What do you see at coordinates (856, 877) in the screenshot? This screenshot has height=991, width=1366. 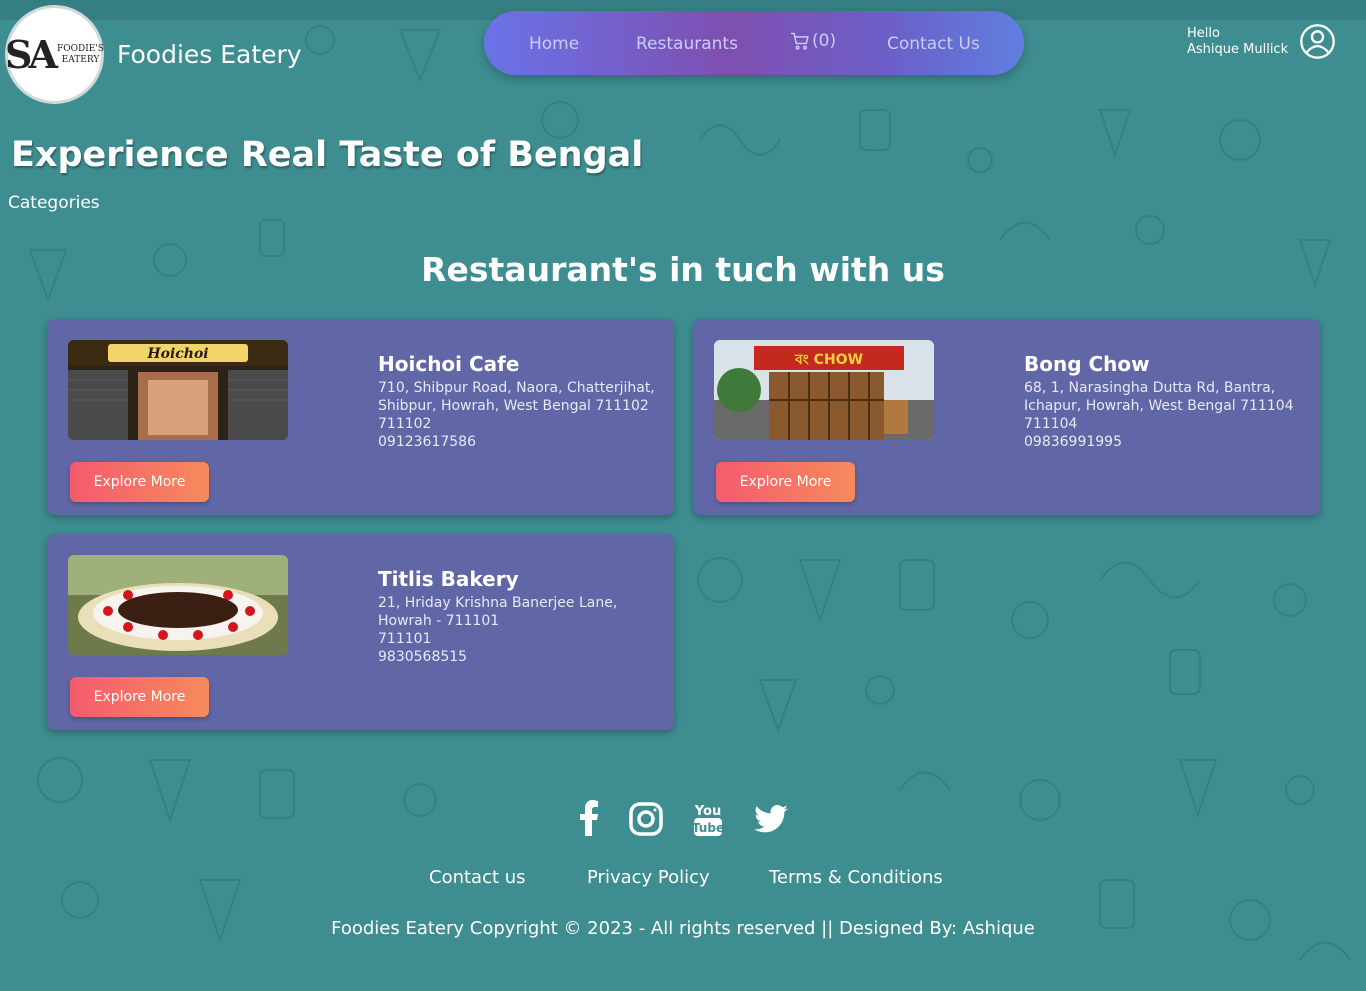 I see `footer-terms-link: Terms & Conditions` at bounding box center [856, 877].